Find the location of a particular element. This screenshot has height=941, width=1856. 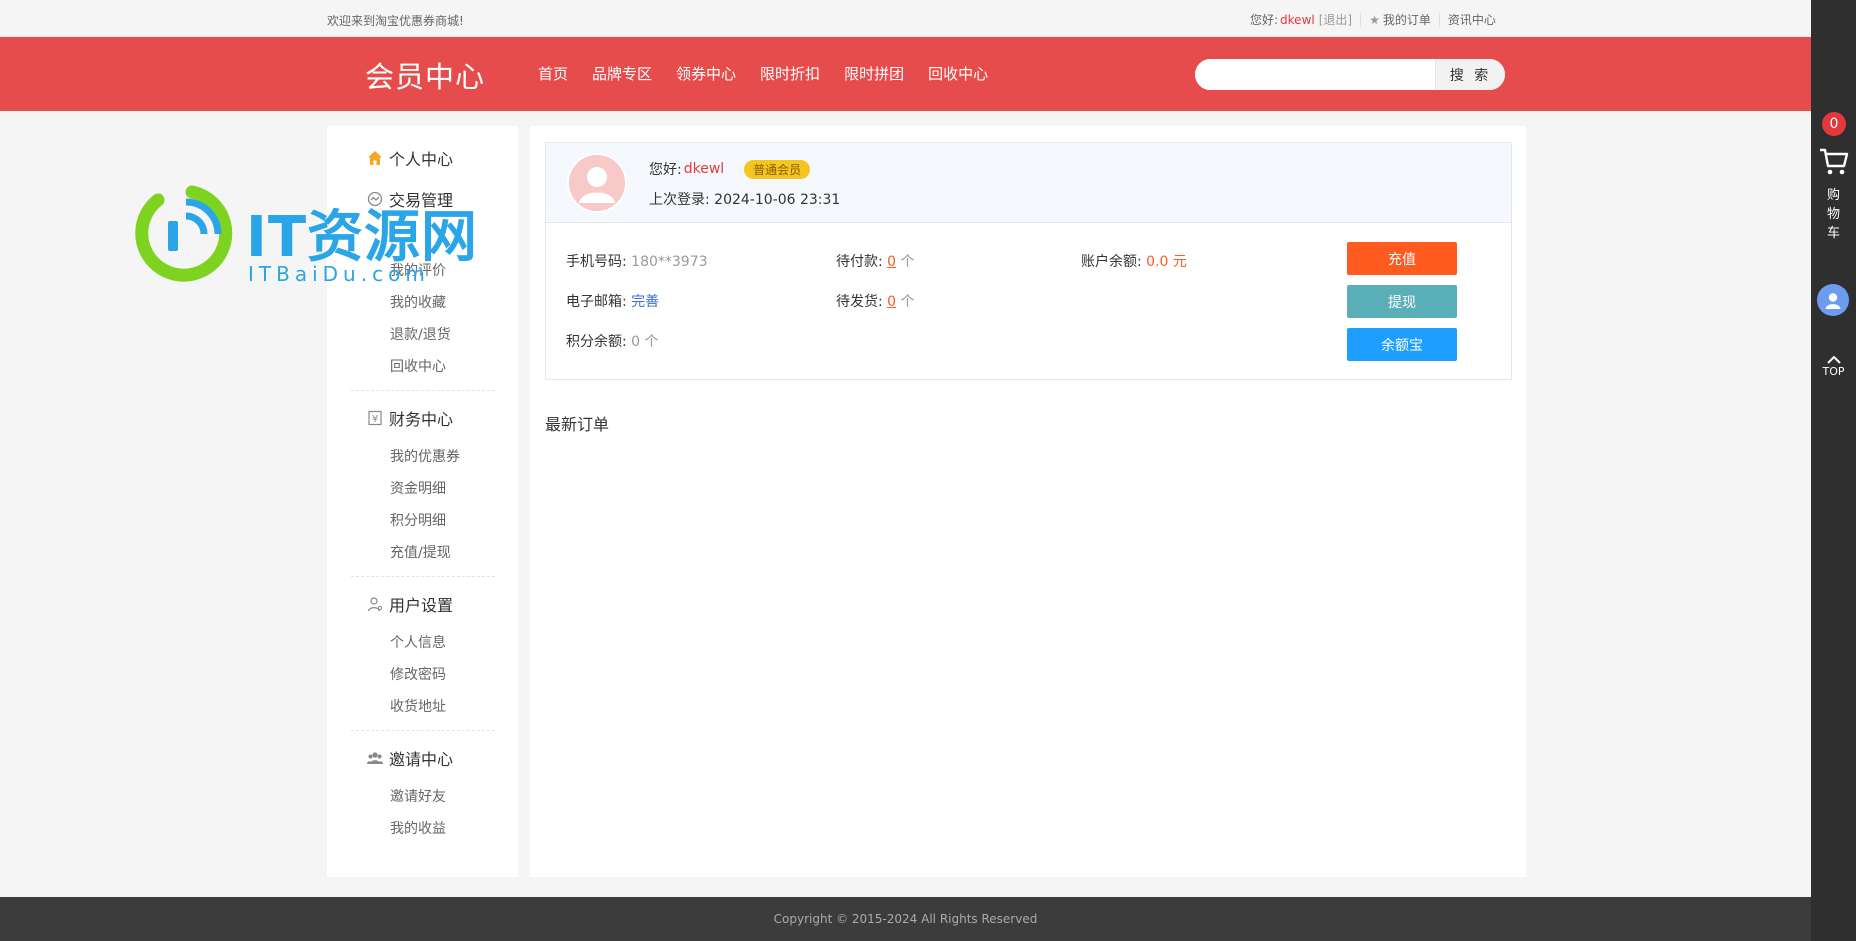

pending-ship-row: 待发货: 0 个 is located at coordinates (875, 301).